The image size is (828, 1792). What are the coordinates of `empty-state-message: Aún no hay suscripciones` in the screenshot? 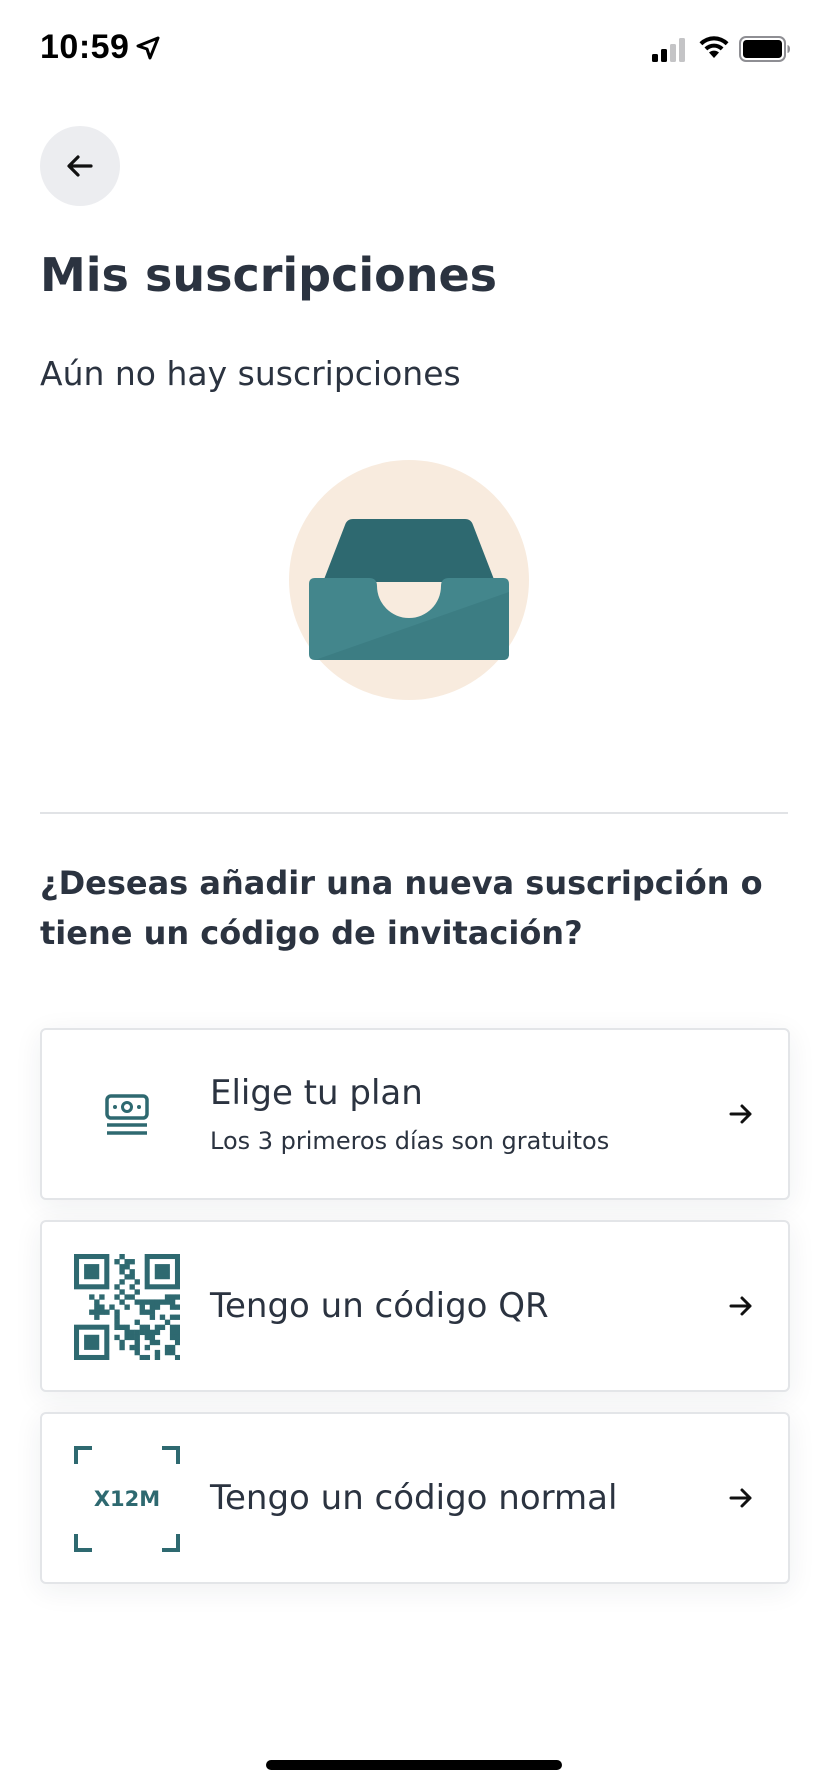 It's located at (250, 373).